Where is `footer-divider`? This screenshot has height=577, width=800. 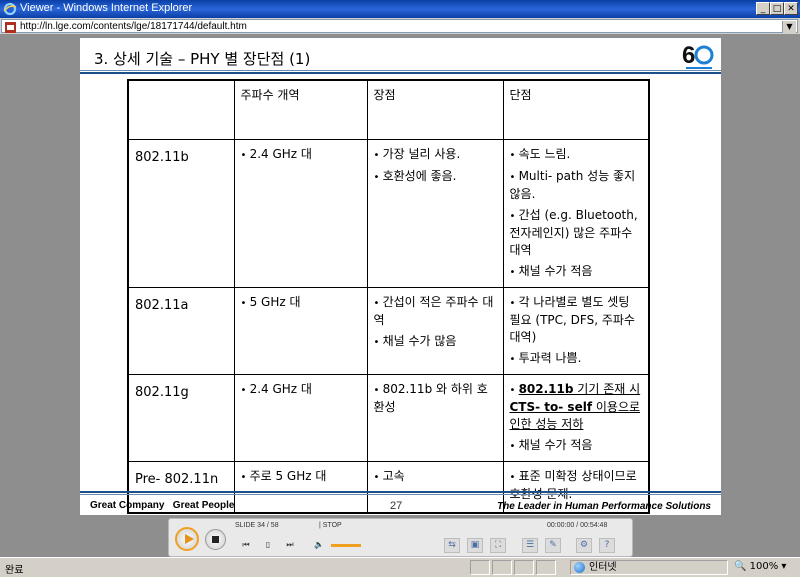 footer-divider is located at coordinates (400, 492).